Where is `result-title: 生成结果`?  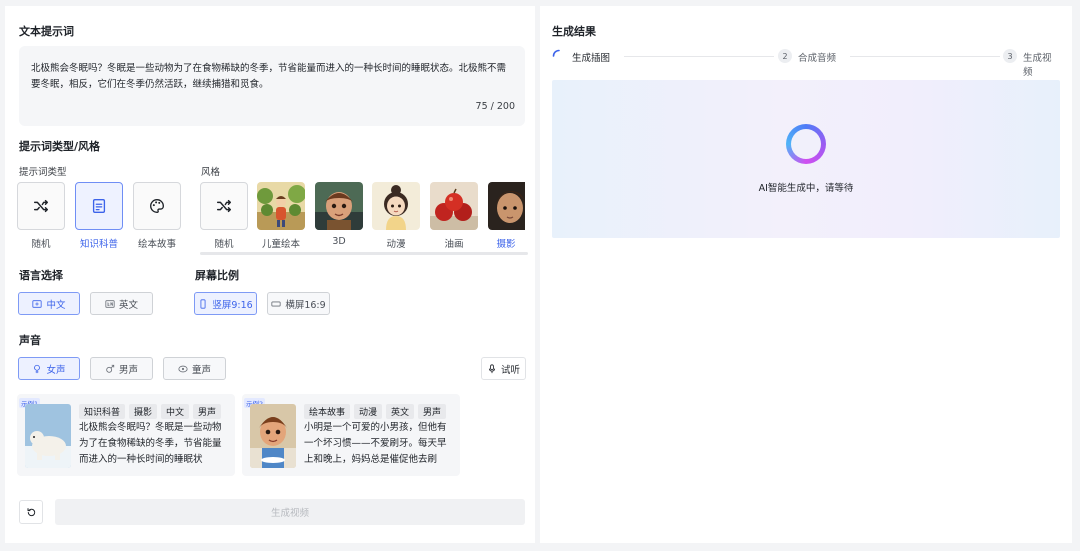
result-title: 生成结果 is located at coordinates (574, 31).